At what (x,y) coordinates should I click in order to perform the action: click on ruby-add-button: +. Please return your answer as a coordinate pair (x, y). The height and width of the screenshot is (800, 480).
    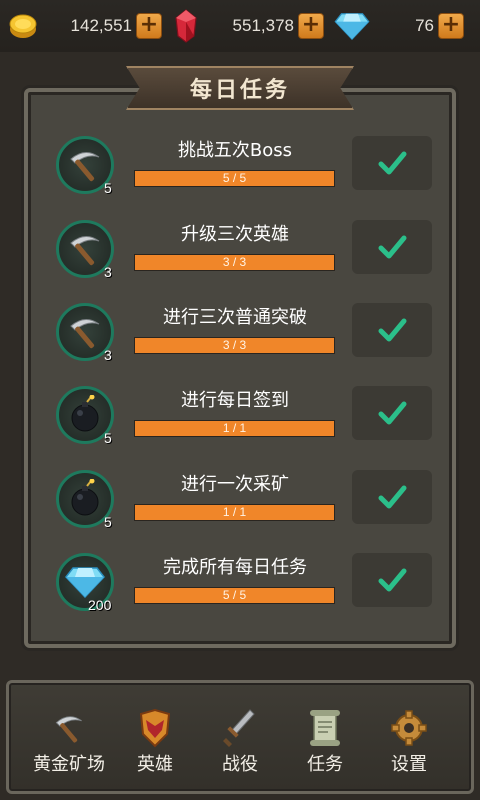
    Looking at the image, I should click on (311, 26).